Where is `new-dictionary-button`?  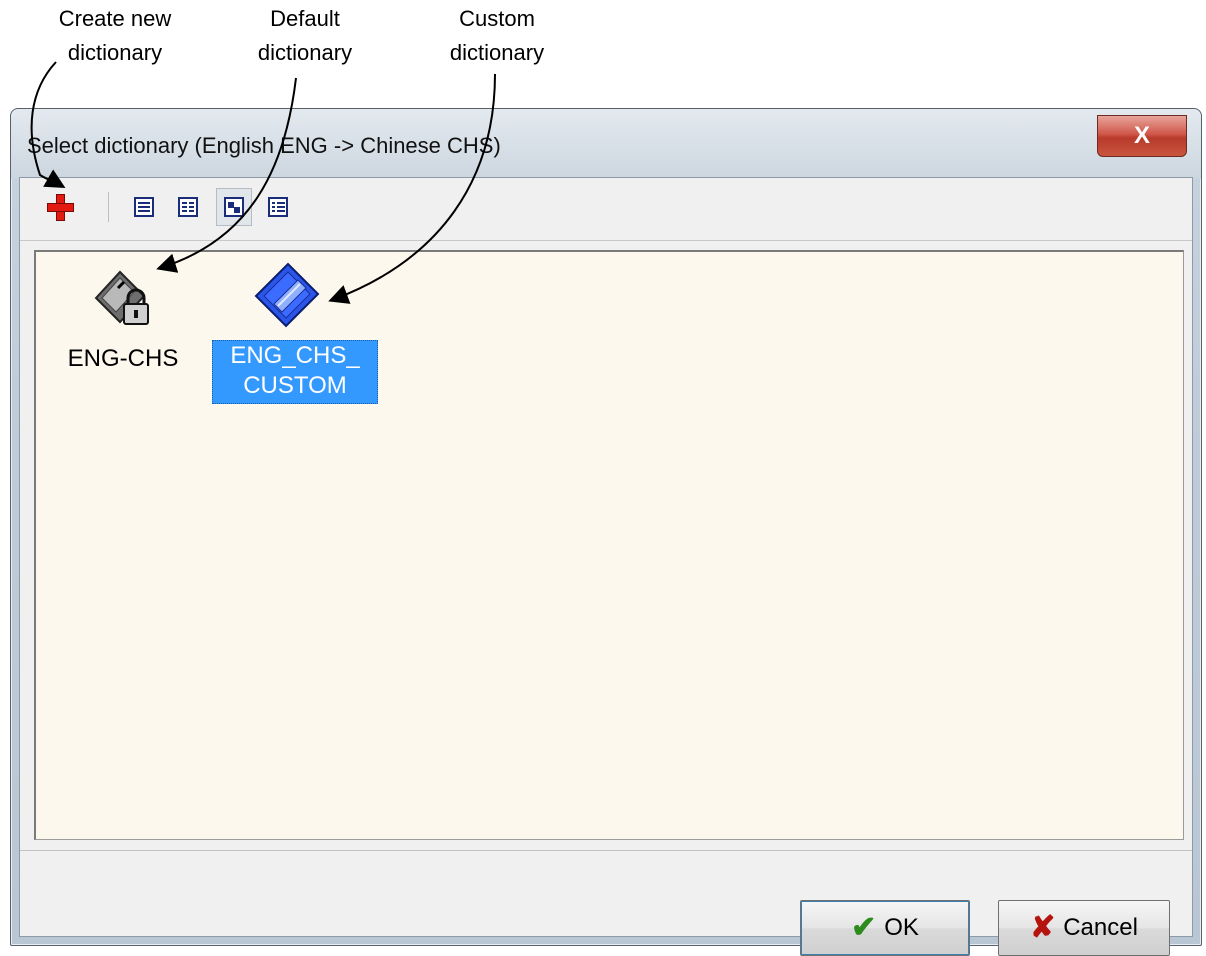
new-dictionary-button is located at coordinates (60, 207).